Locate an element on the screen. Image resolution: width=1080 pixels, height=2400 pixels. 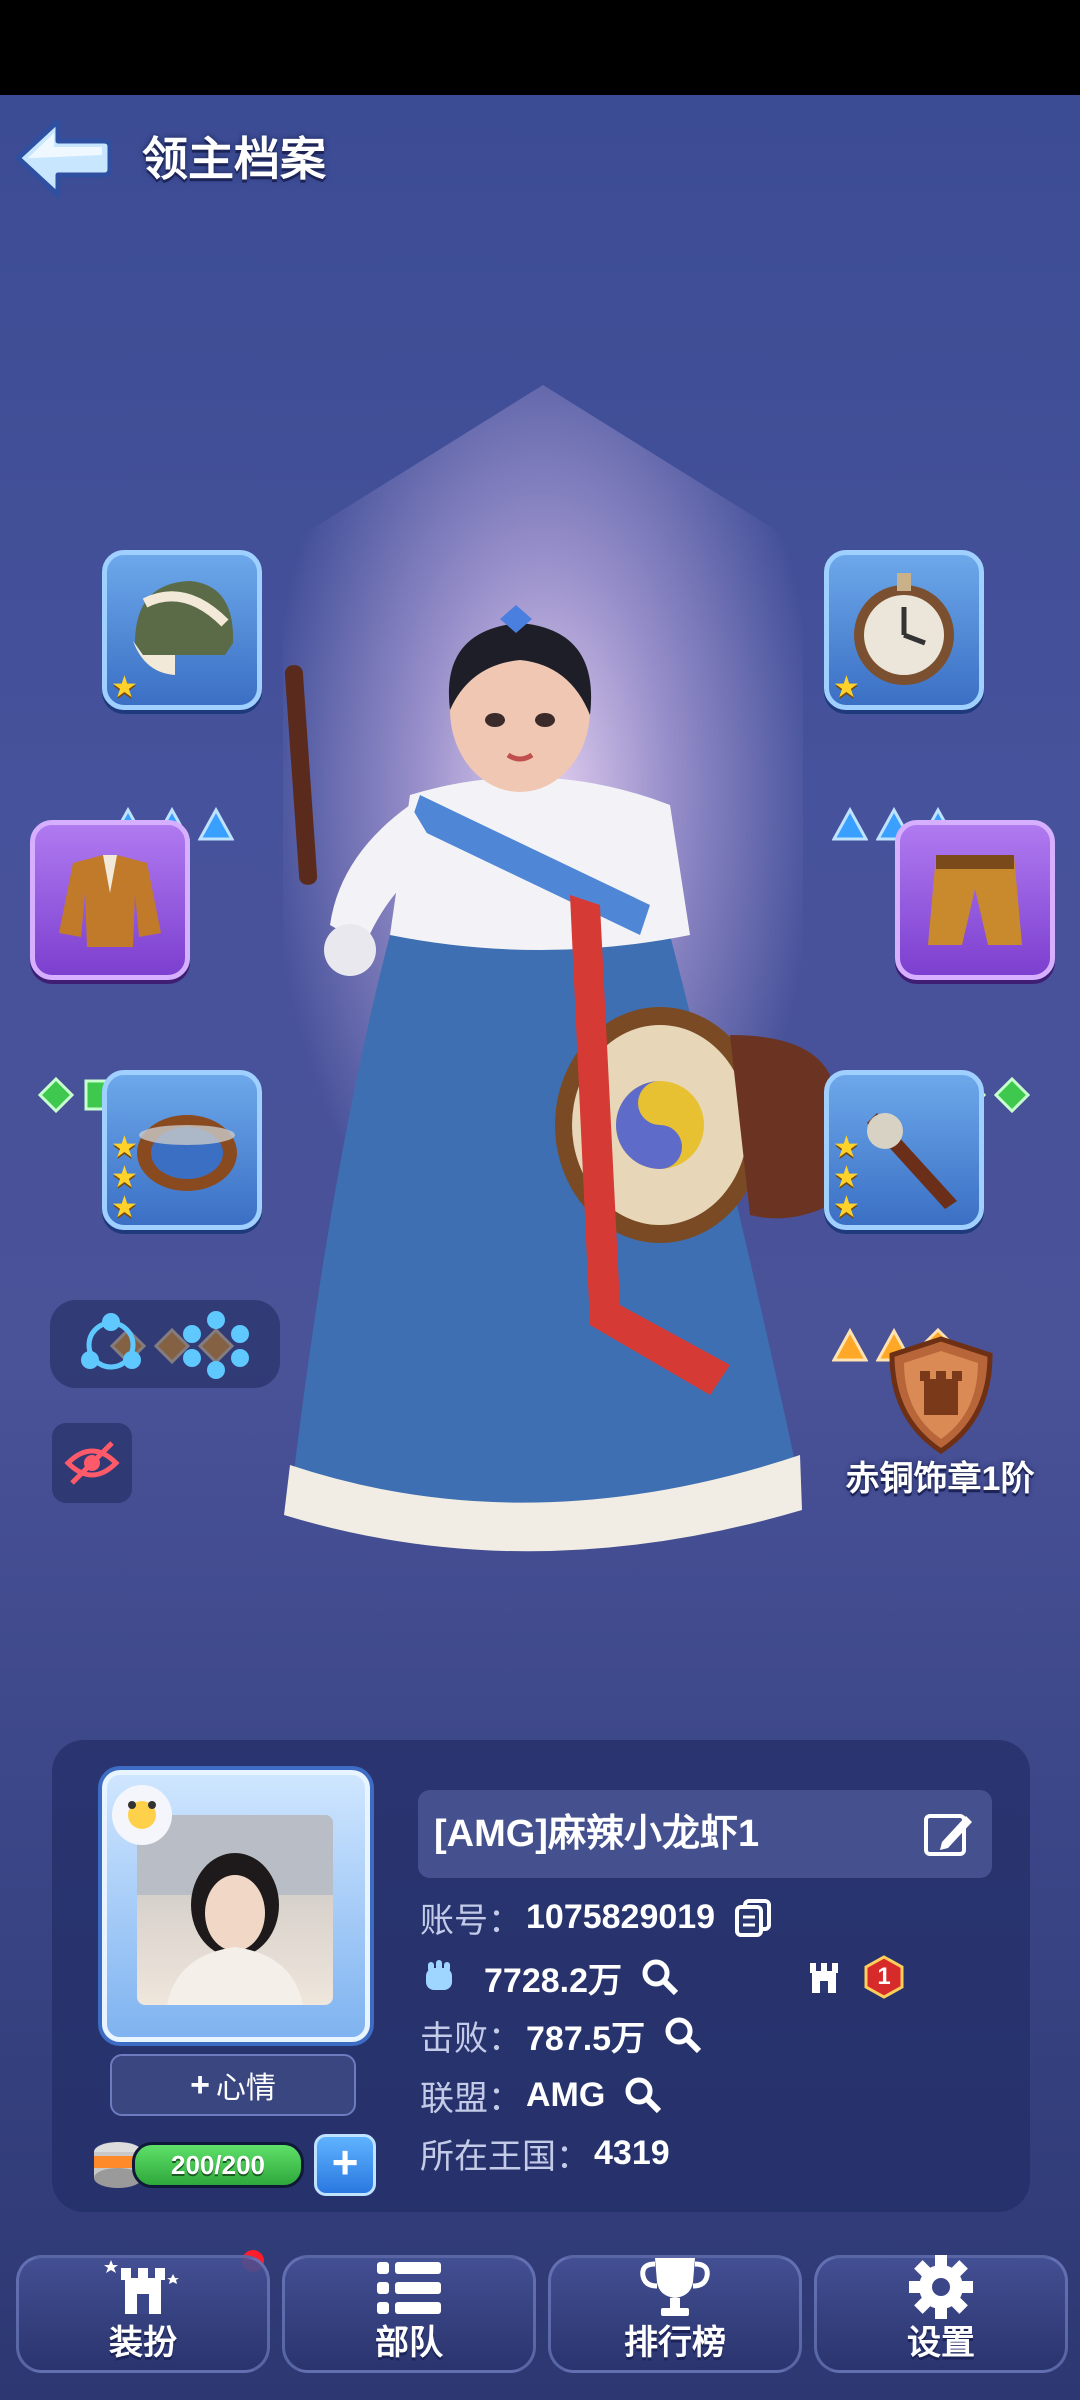
nav-troops-button: 部队 is located at coordinates (409, 2314).